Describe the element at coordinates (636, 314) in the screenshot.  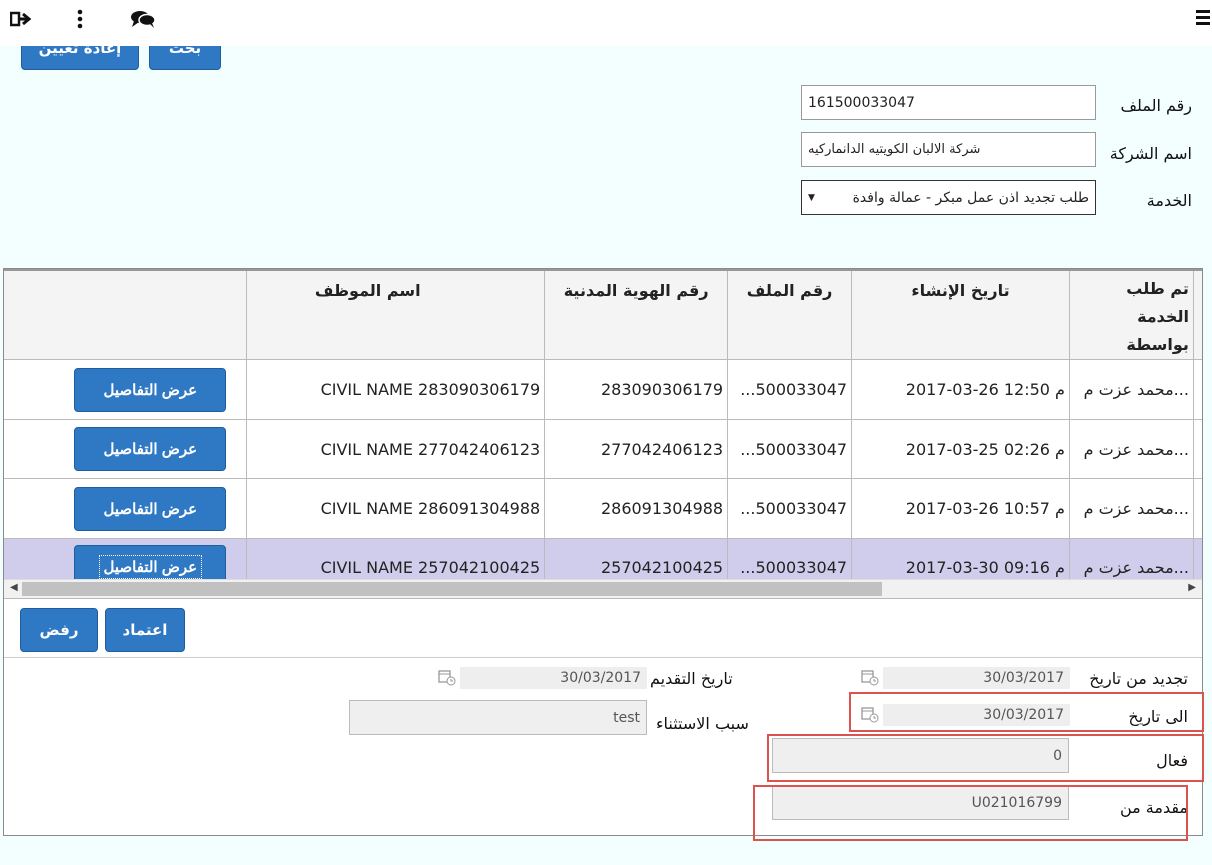
I see `header-civil-id: رقم الهوية المدنية` at that location.